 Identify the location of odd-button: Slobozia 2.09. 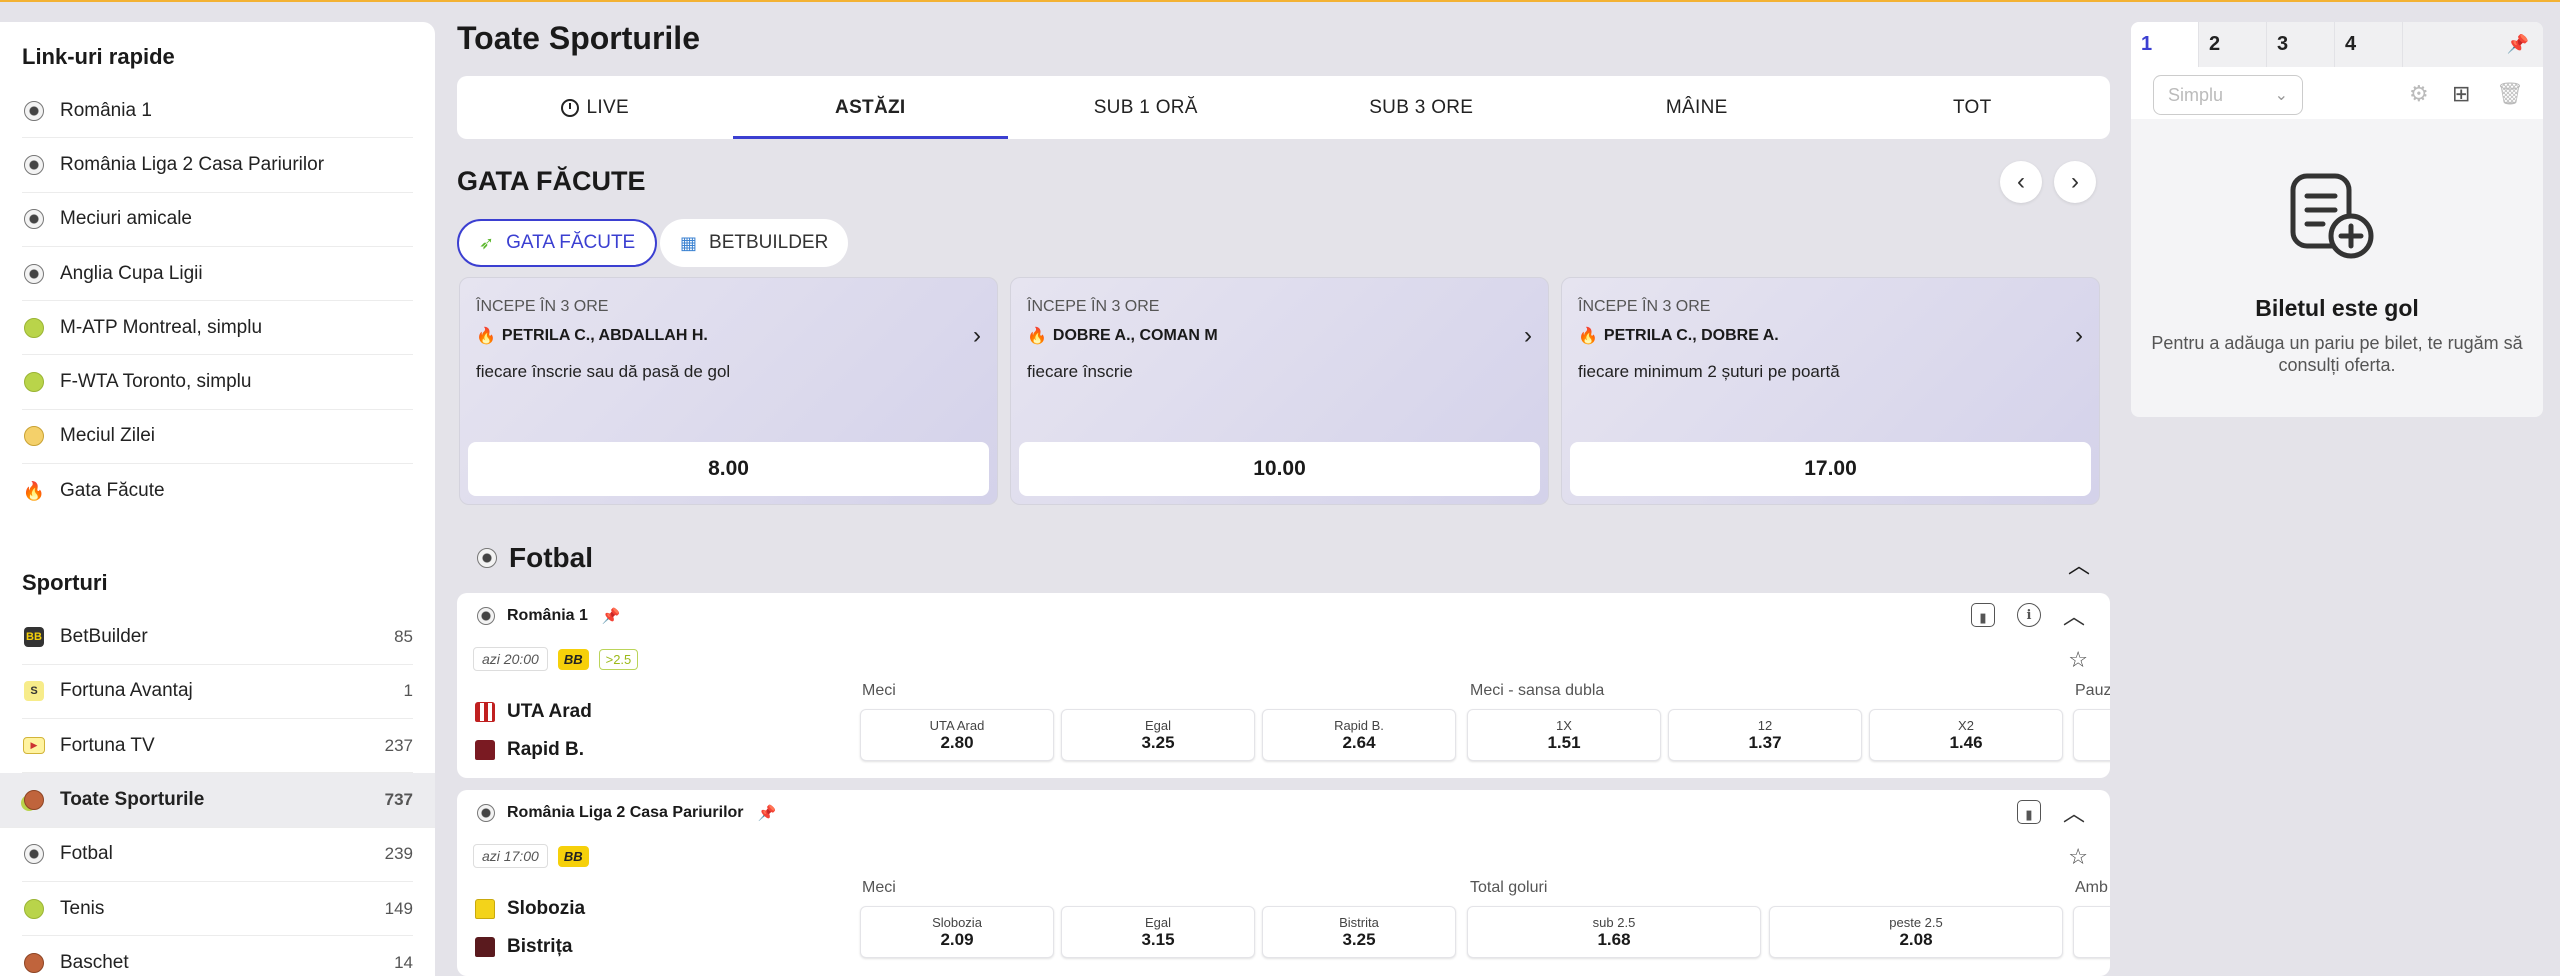
(957, 932).